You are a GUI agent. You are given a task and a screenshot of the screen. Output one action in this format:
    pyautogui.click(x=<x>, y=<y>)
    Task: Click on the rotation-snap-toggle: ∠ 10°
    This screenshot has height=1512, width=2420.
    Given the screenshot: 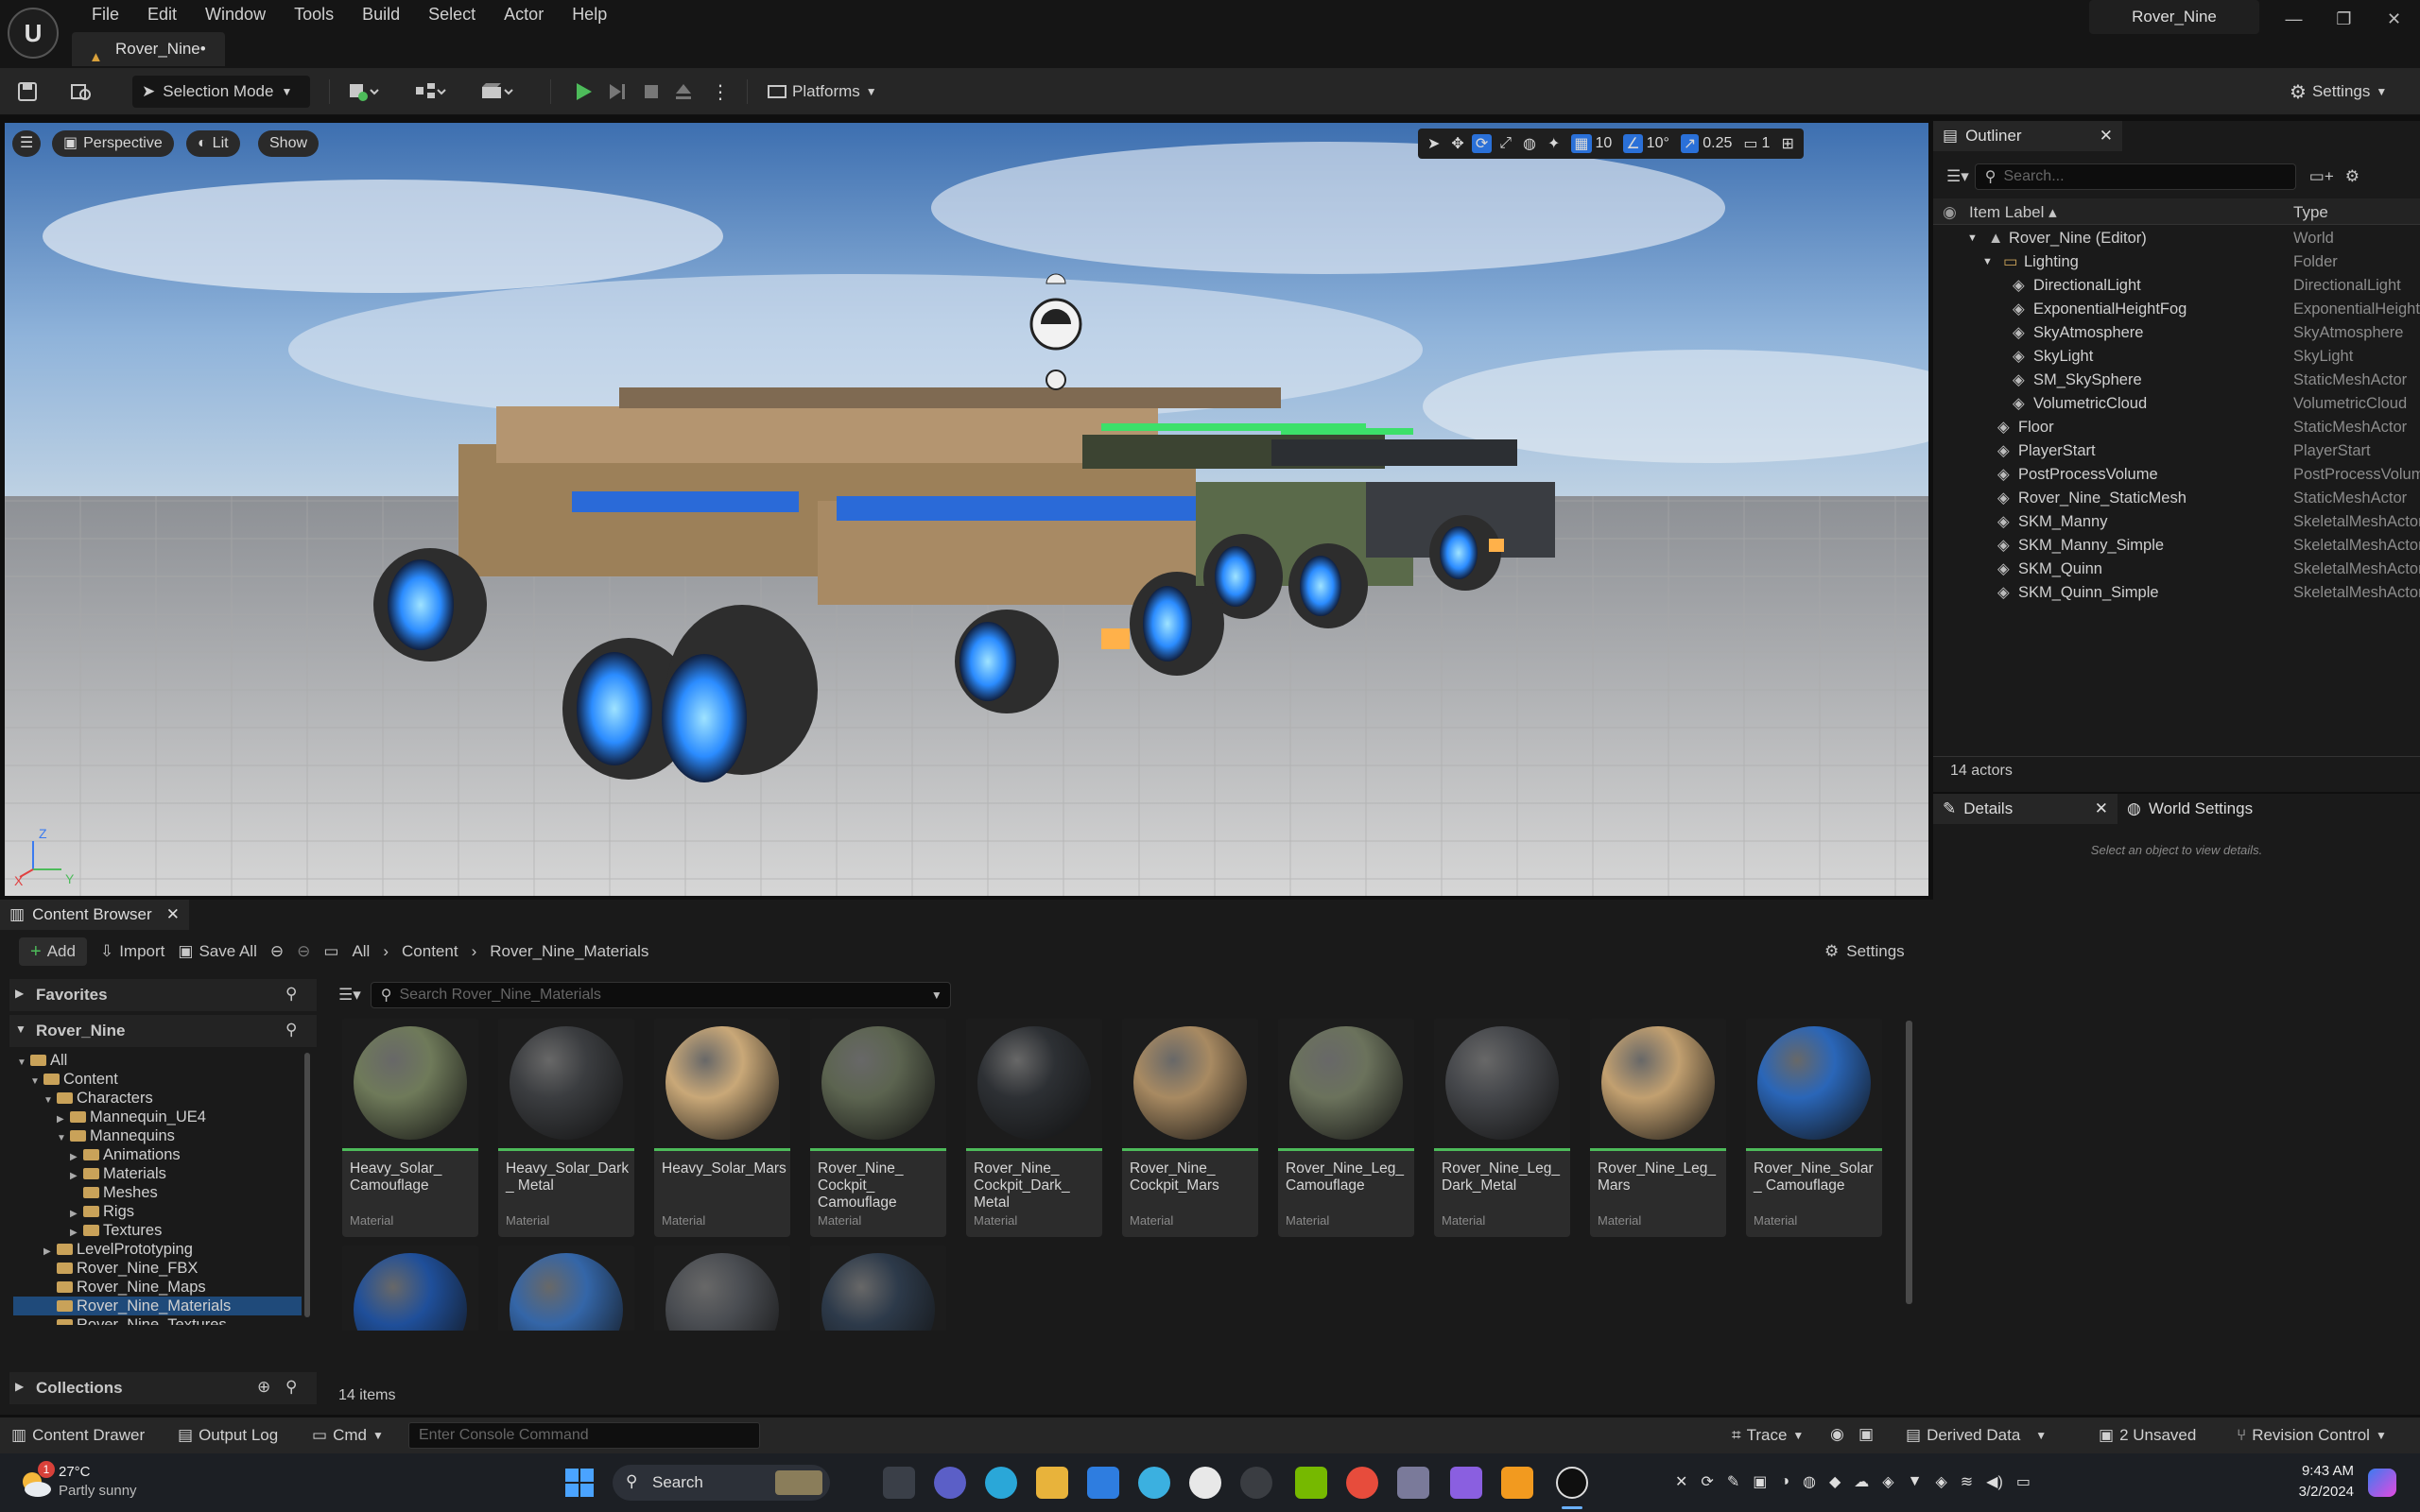 What is the action you would take?
    pyautogui.click(x=1646, y=143)
    